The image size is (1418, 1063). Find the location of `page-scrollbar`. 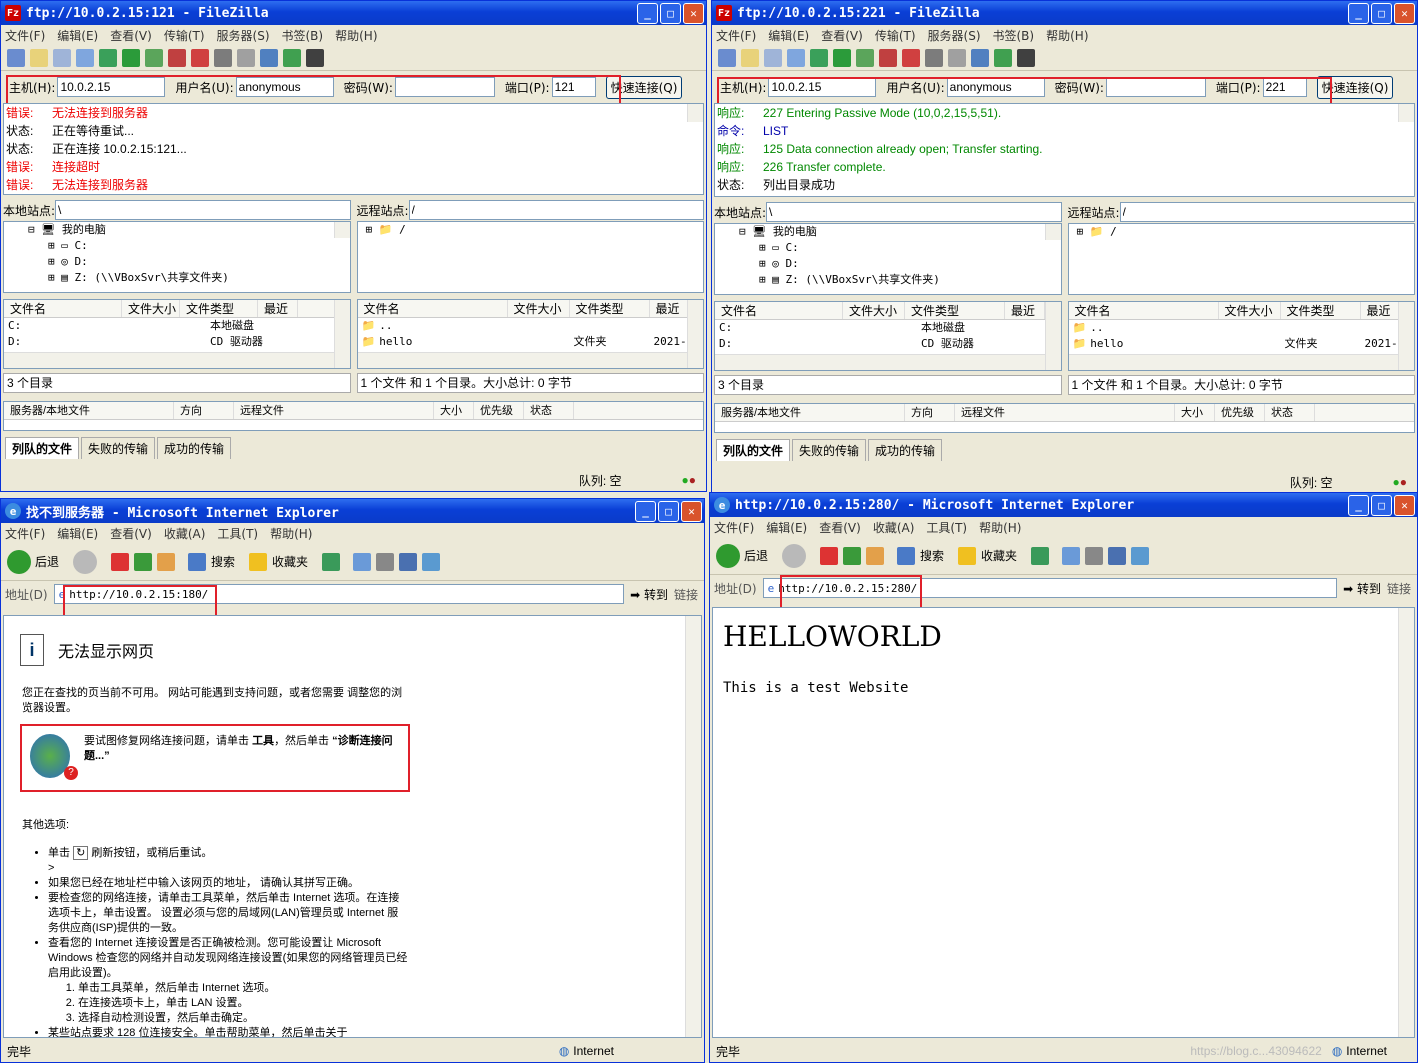

page-scrollbar is located at coordinates (1406, 822).